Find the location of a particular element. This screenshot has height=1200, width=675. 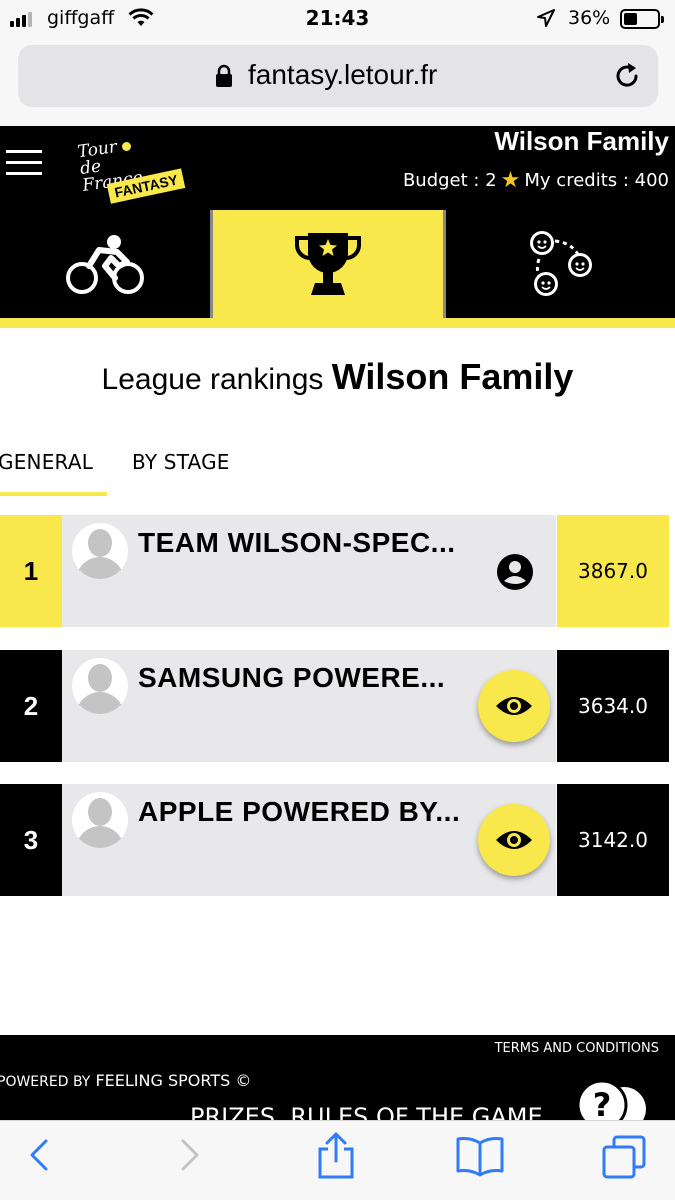

page-title-name: Wilson Family is located at coordinates (452, 376).